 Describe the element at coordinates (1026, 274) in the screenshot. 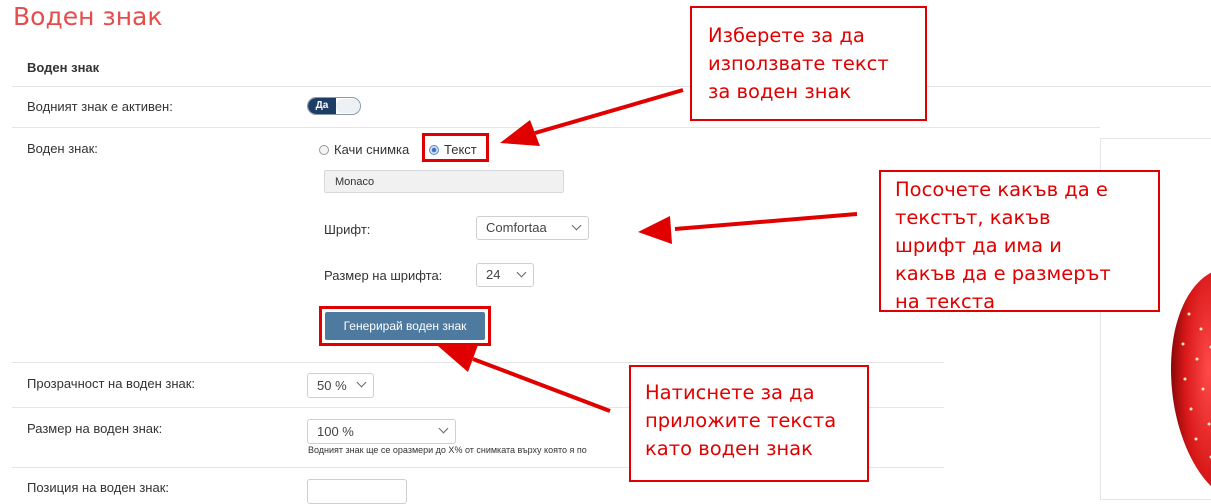

I see `callout-line: какъв да е размерът` at that location.